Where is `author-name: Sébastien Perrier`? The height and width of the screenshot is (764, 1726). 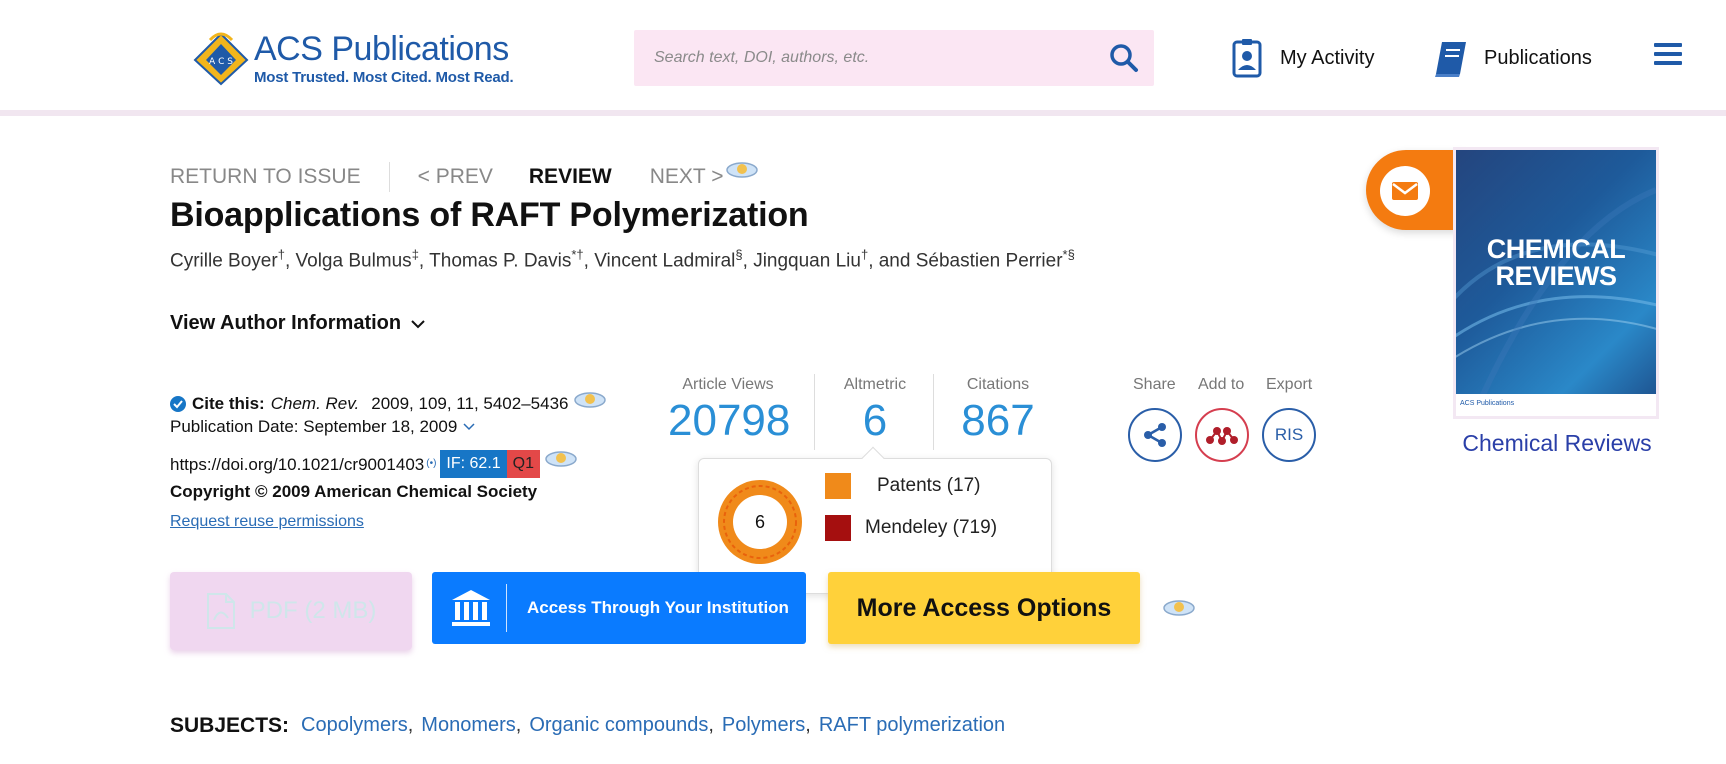 author-name: Sébastien Perrier is located at coordinates (989, 260).